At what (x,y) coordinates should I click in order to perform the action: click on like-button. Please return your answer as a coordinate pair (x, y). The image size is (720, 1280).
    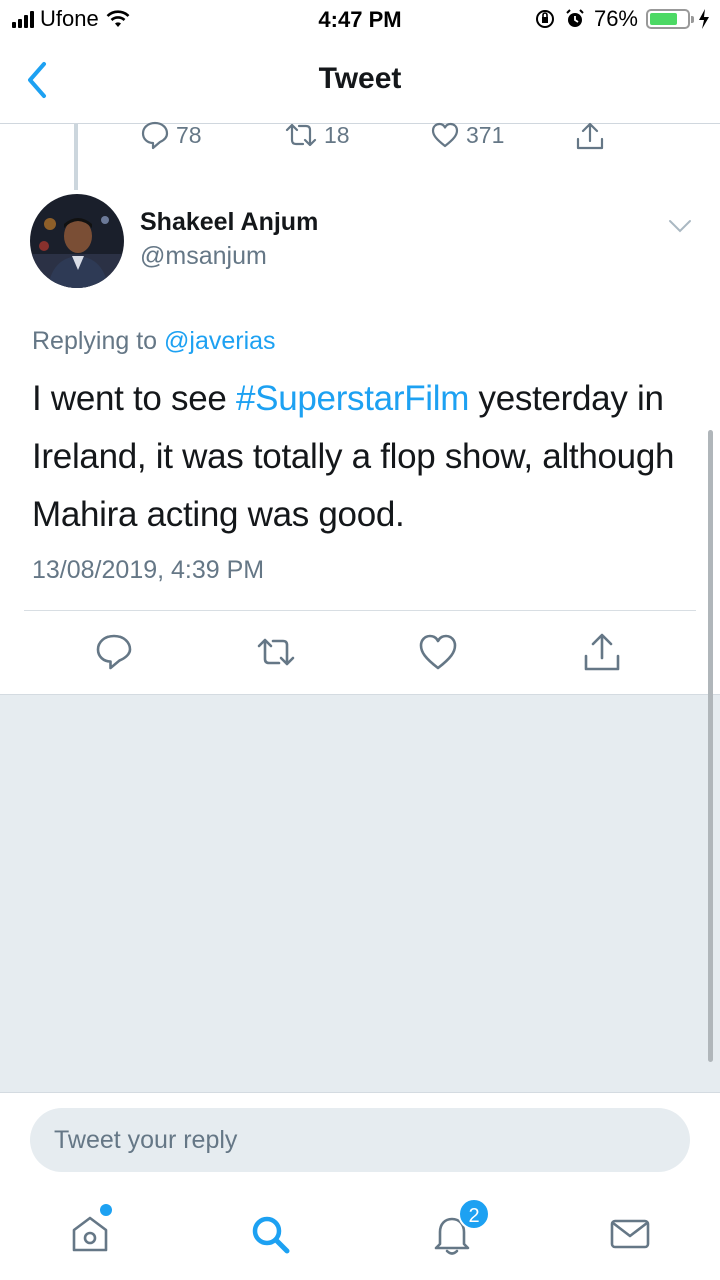
    Looking at the image, I should click on (438, 652).